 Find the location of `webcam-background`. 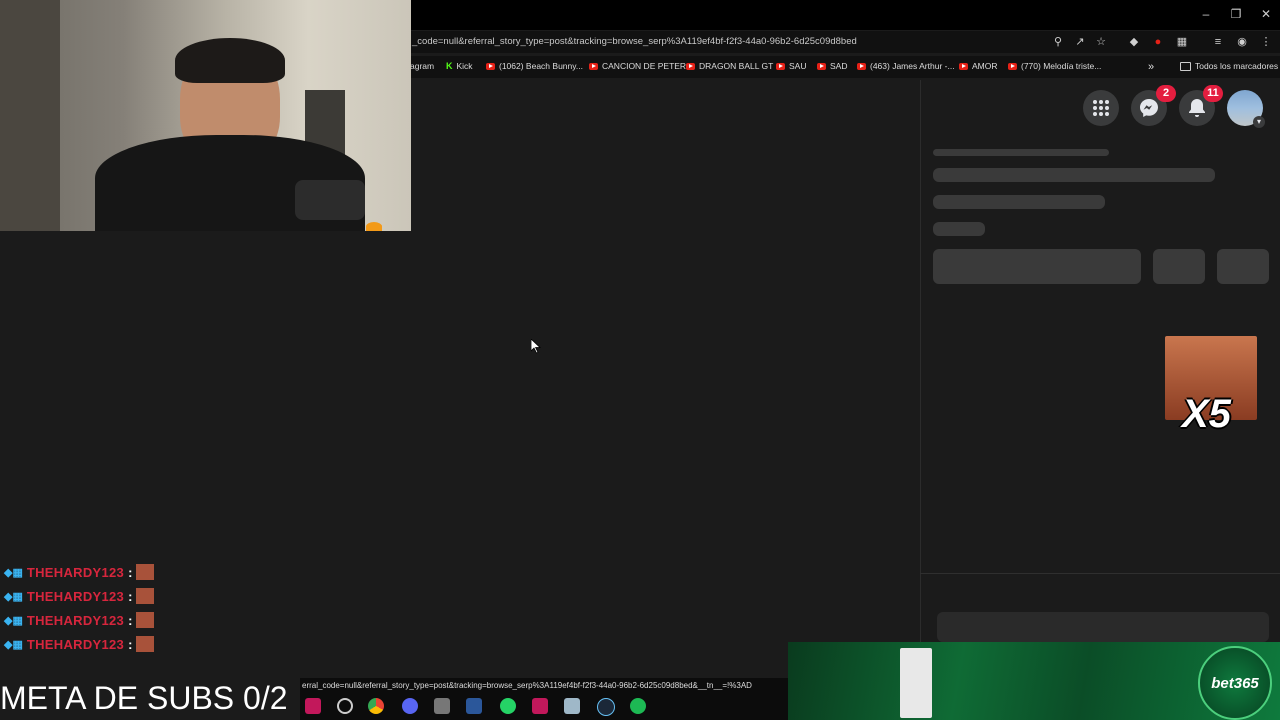

webcam-background is located at coordinates (30, 115).